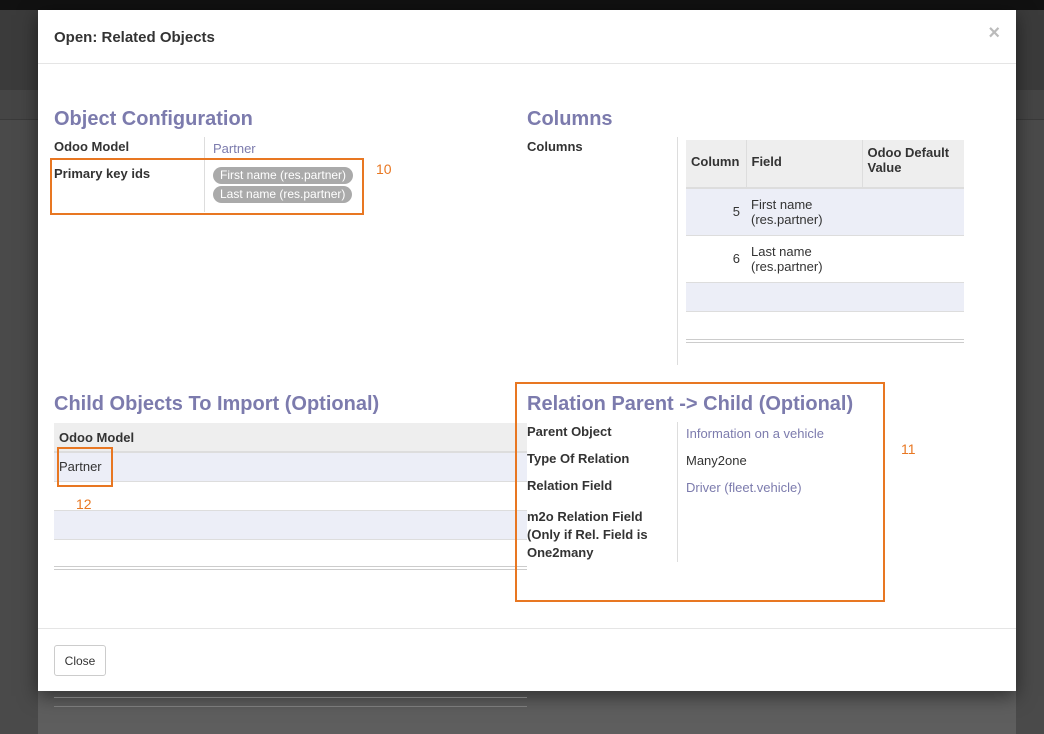 This screenshot has height=734, width=1044. Describe the element at coordinates (736, 258) in the screenshot. I see `column-number-cell: 6` at that location.